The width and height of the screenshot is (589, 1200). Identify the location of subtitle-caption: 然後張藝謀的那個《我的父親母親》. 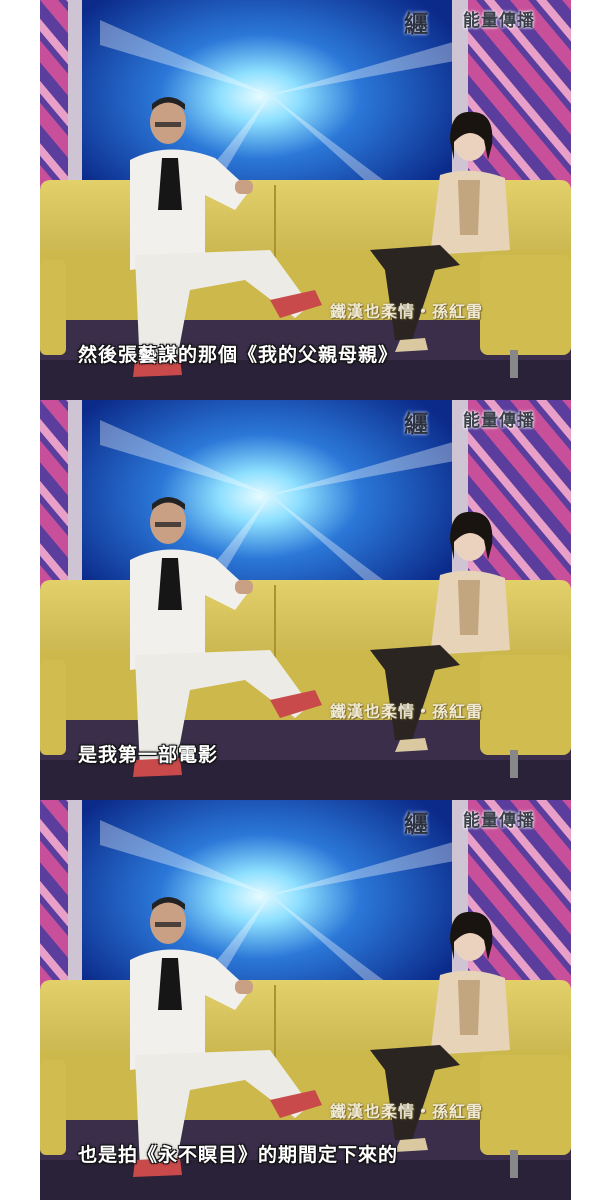
(238, 355).